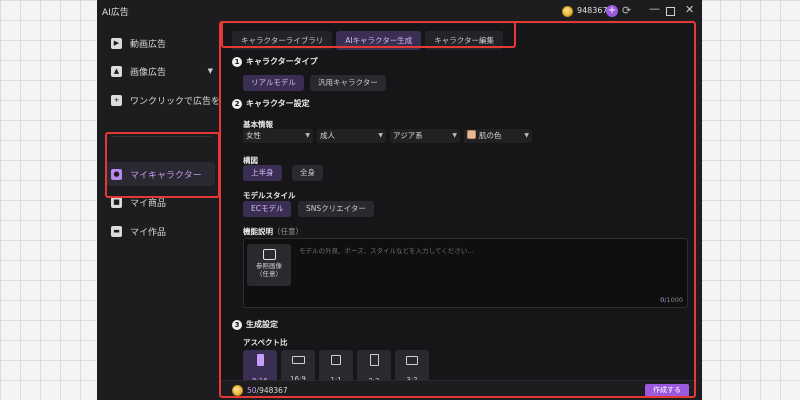 The height and width of the screenshot is (400, 800). I want to click on sidebar-item-image-ads: ▲ 画像広告 ▼, so click(164, 71).